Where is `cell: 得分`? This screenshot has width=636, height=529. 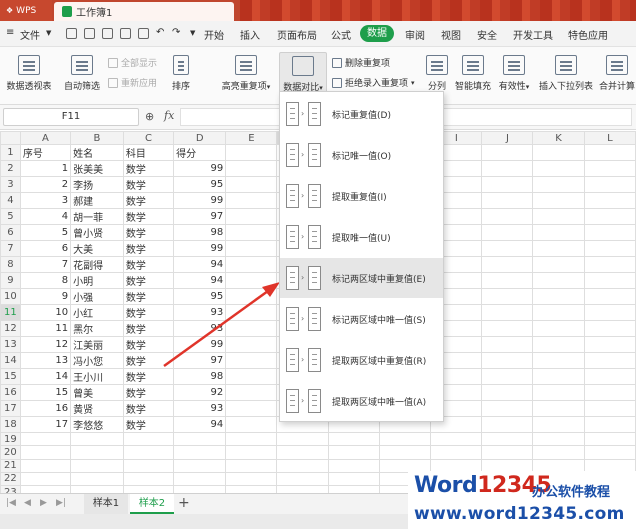
cell: 得分 is located at coordinates (200, 153).